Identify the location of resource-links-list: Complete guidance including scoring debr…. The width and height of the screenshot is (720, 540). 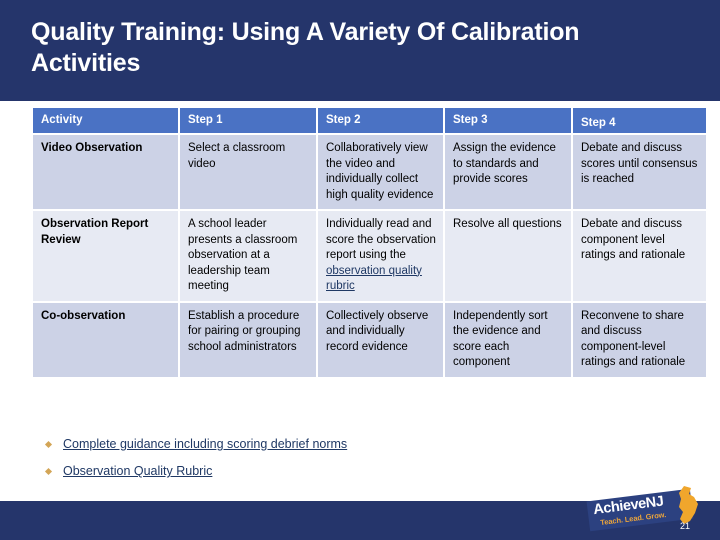
(313, 463).